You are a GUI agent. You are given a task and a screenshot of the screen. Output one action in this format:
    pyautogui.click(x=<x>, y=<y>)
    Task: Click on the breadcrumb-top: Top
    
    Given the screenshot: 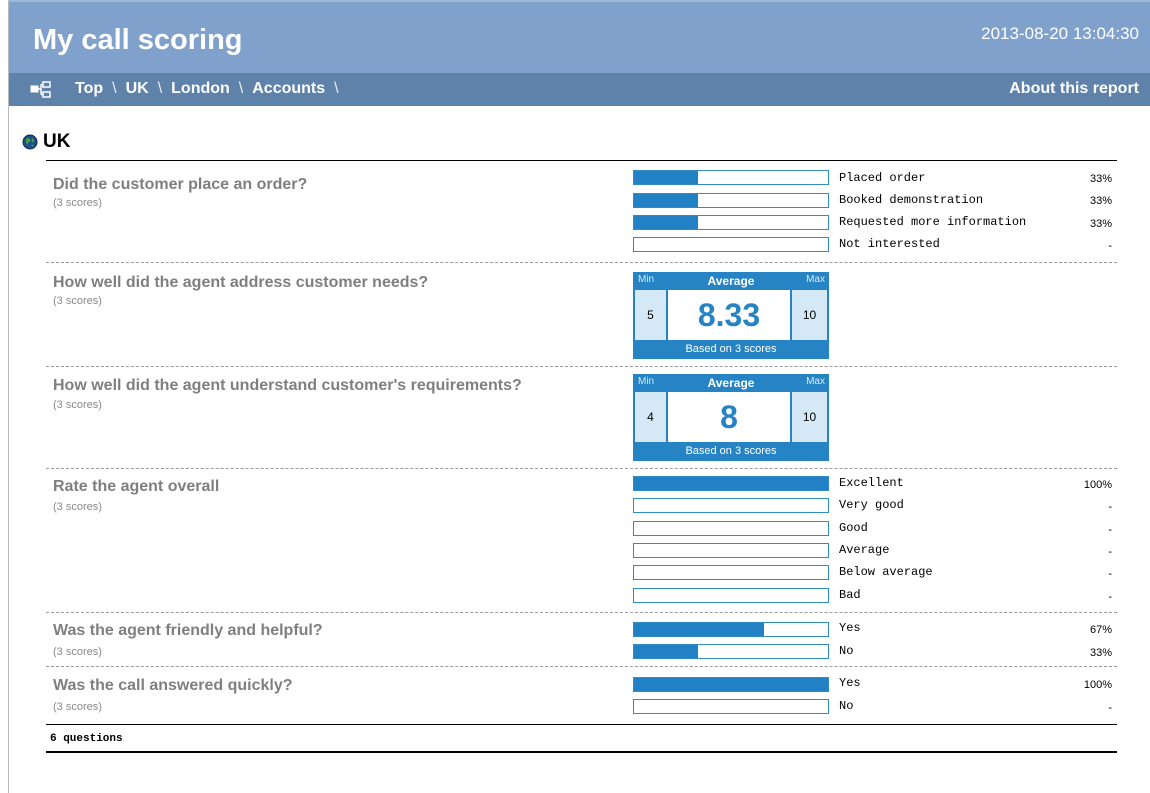 What is the action you would take?
    pyautogui.click(x=89, y=88)
    